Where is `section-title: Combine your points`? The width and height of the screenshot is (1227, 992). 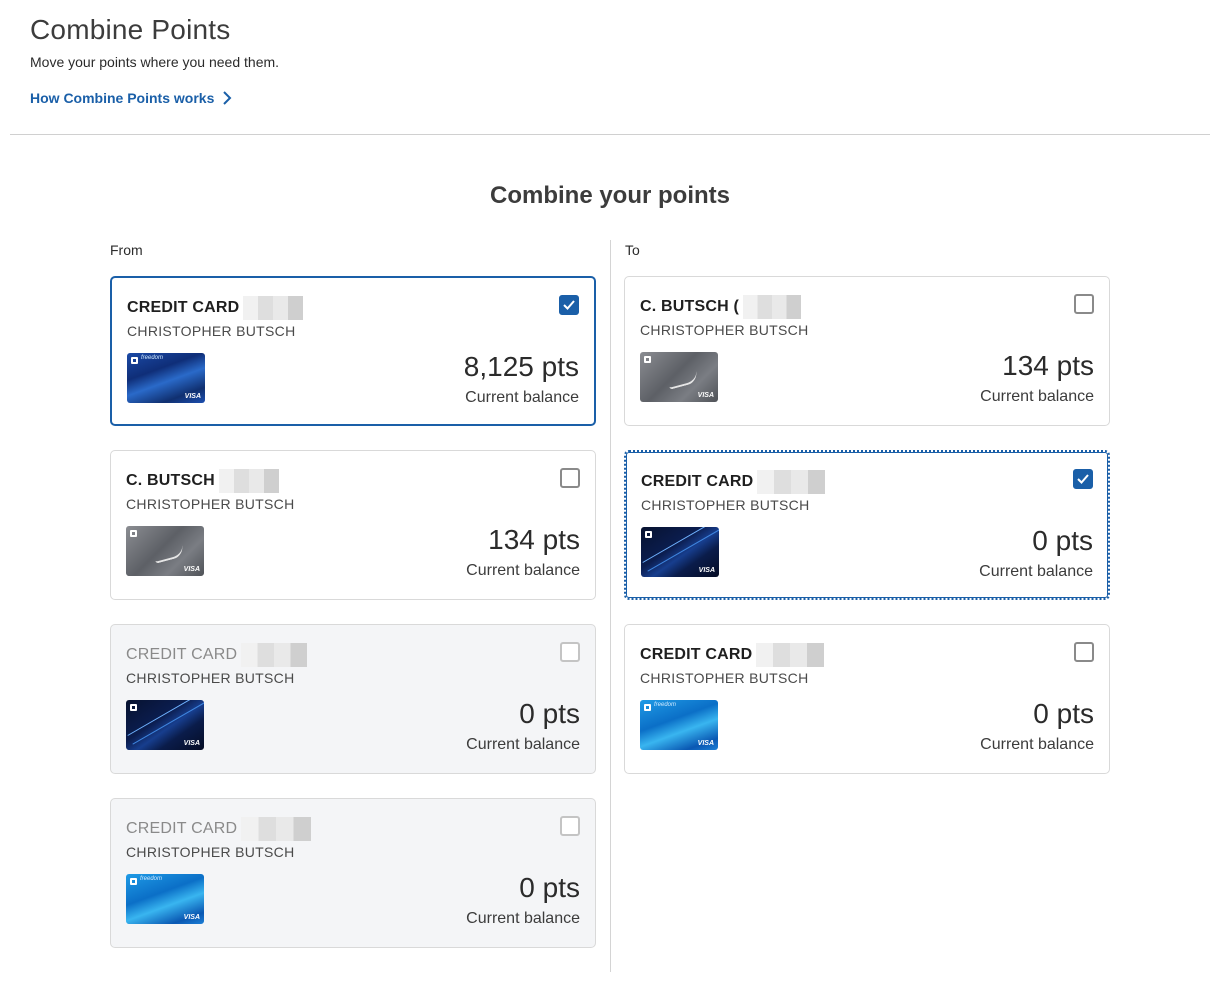
section-title: Combine your points is located at coordinates (610, 195).